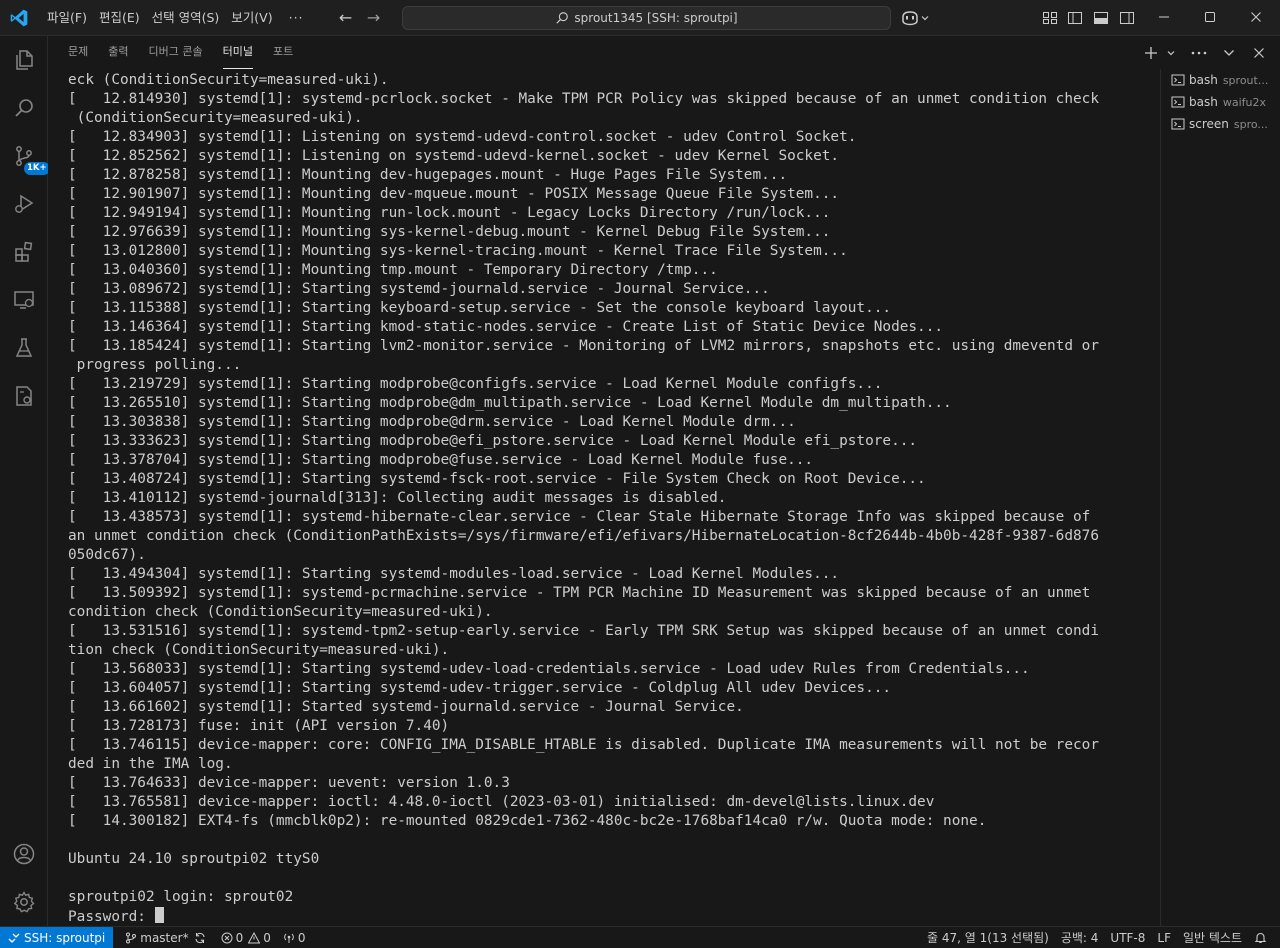 The image size is (1280, 948). I want to click on toggle-primary-sidebar-icon, so click(1075, 18).